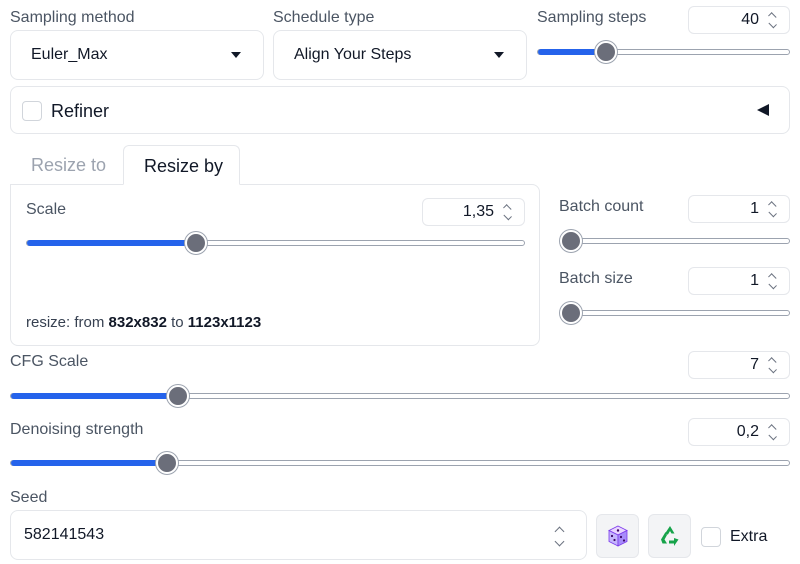  What do you see at coordinates (675, 241) in the screenshot?
I see `batch-count-slider` at bounding box center [675, 241].